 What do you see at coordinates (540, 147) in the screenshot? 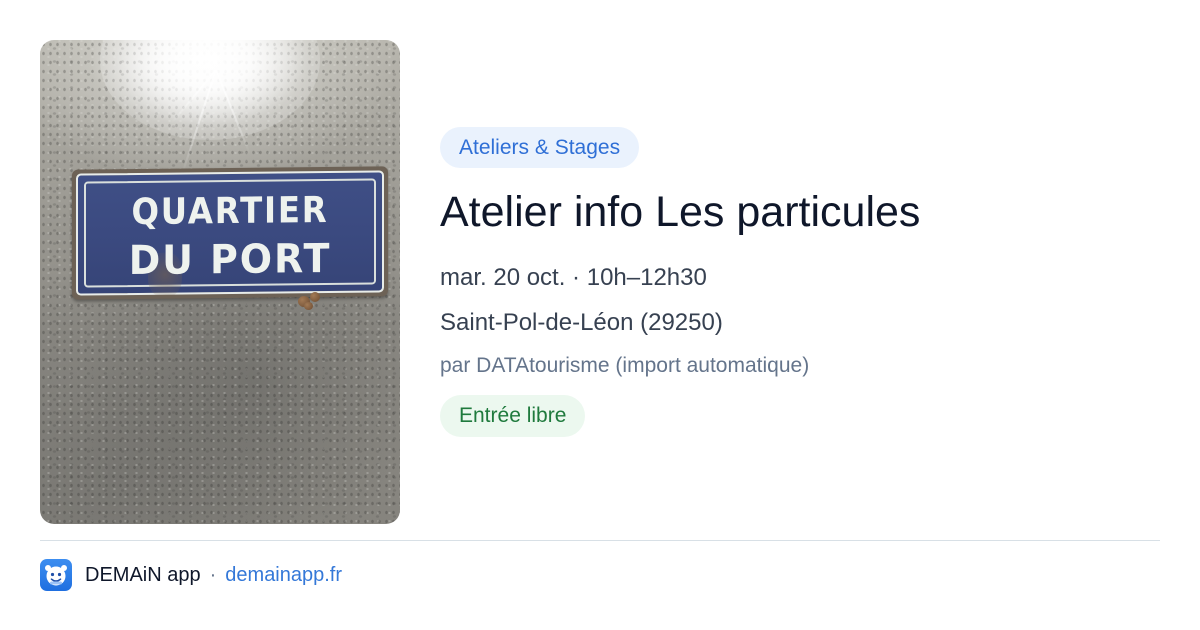
I see `category-badge: Ateliers & Stages` at bounding box center [540, 147].